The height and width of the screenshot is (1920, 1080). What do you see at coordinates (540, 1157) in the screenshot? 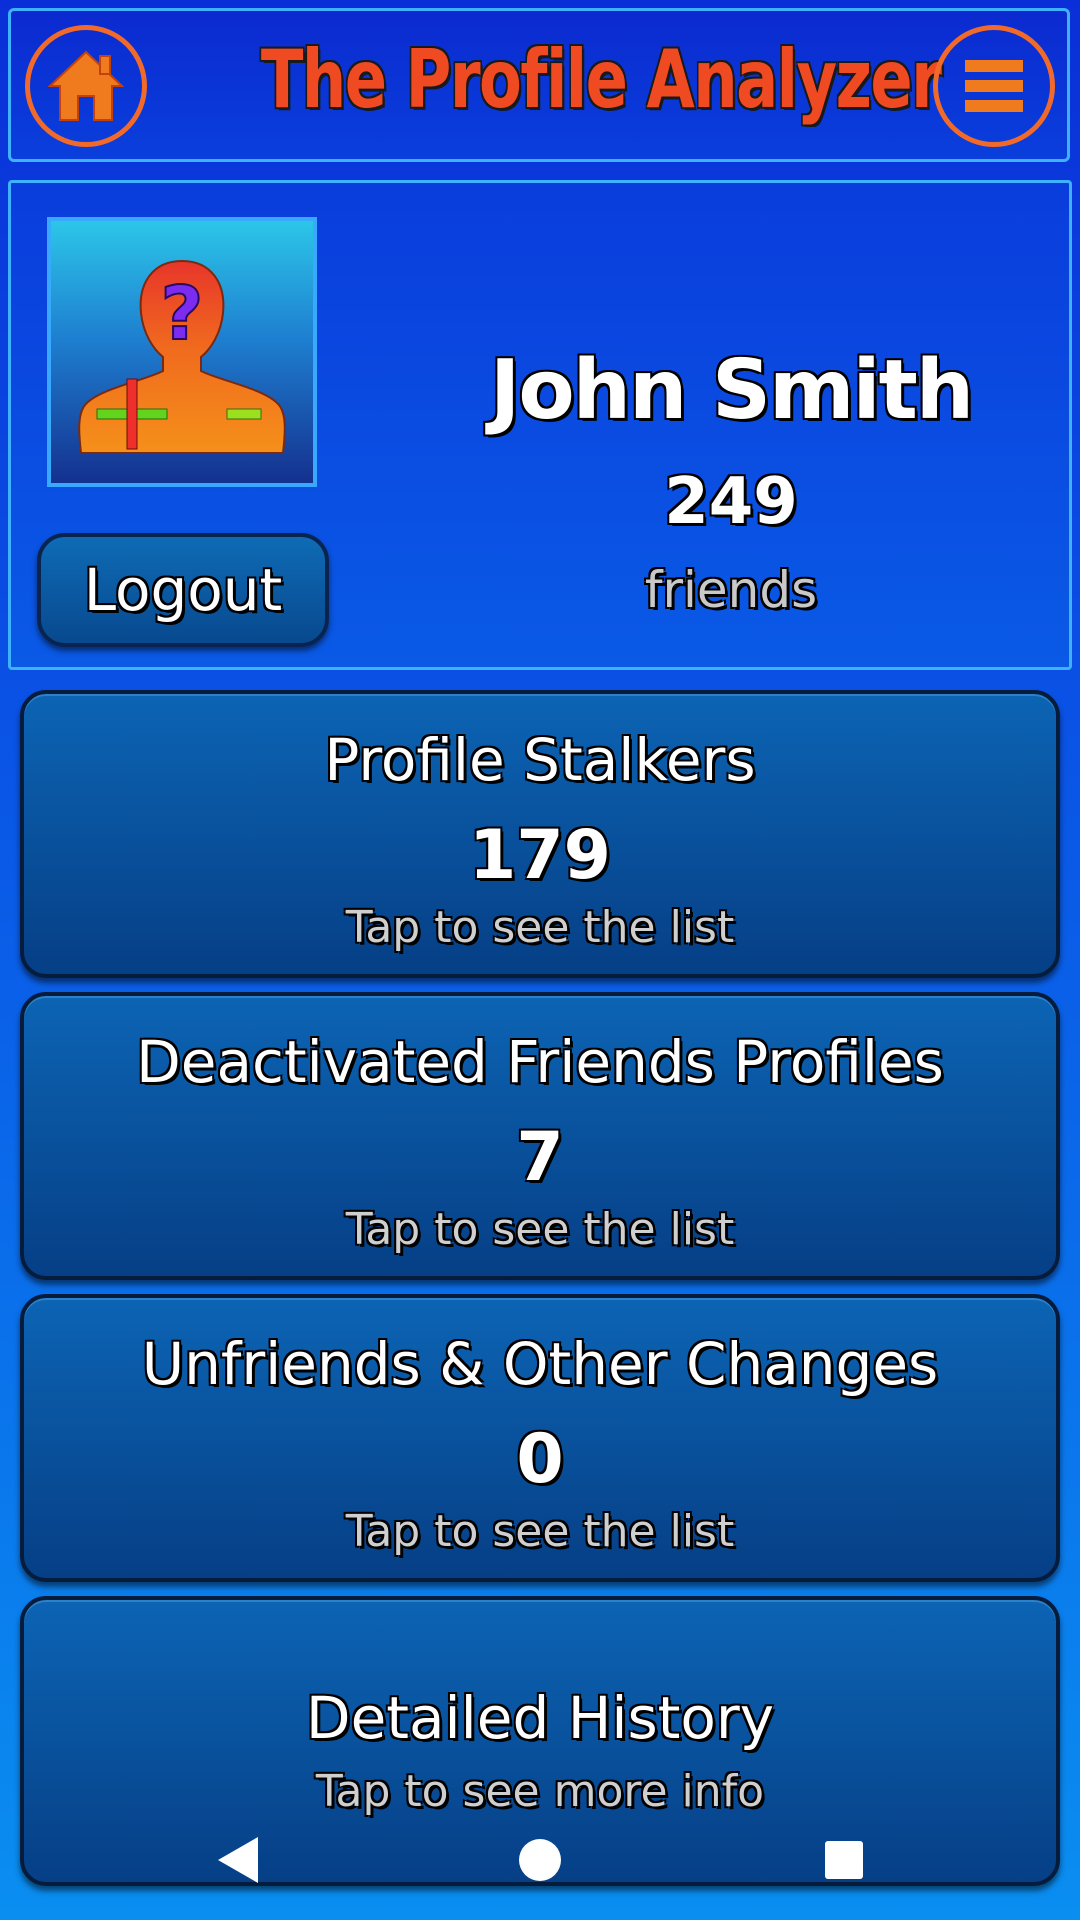
I see `card-count: 7` at bounding box center [540, 1157].